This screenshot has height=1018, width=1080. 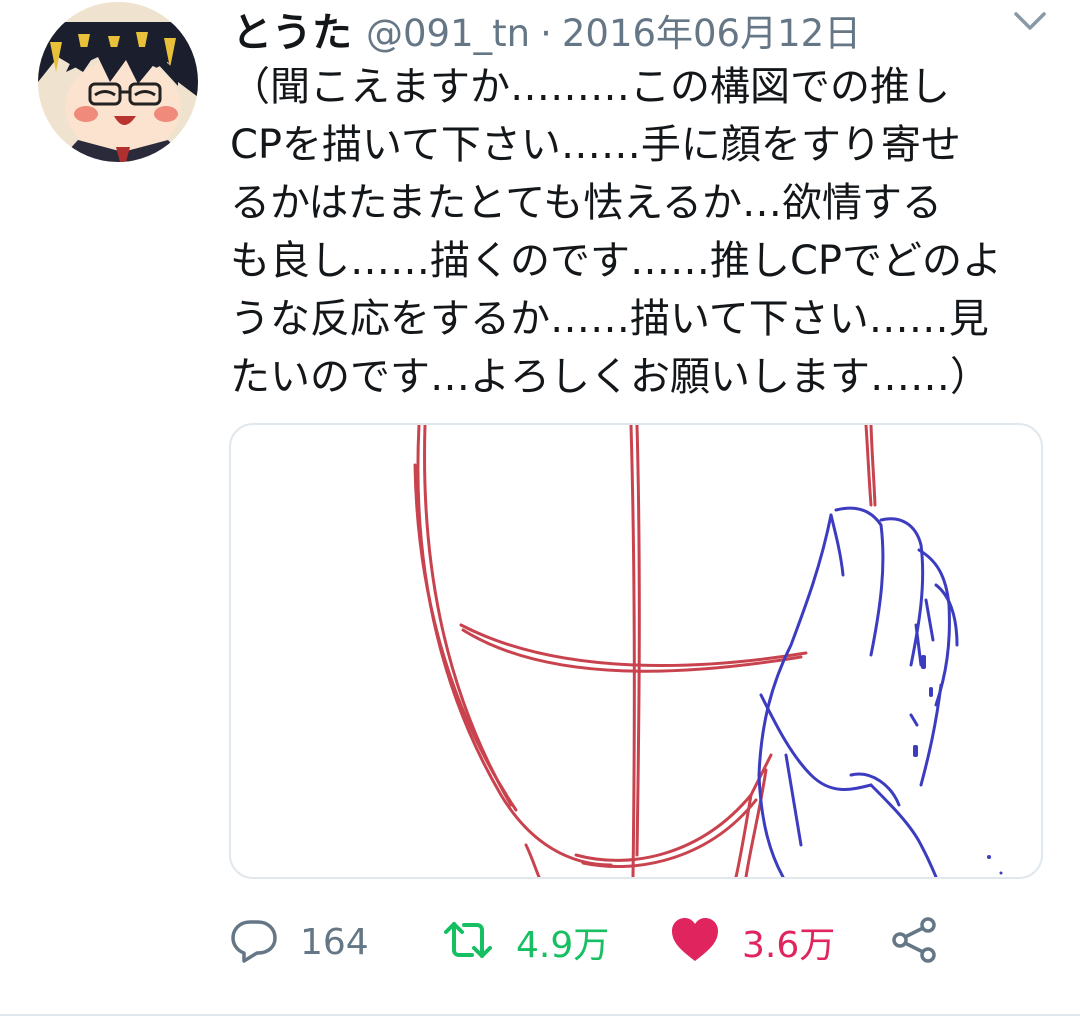 I want to click on display-name: とうた, so click(x=292, y=29).